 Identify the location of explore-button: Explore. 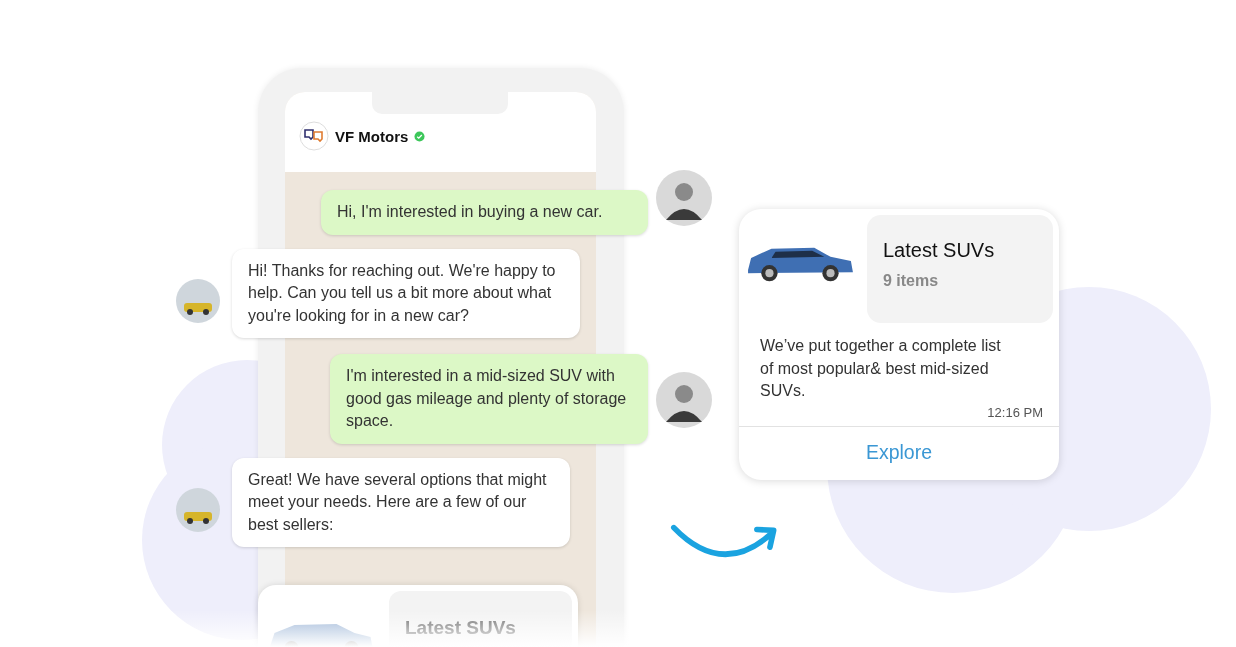
(899, 452).